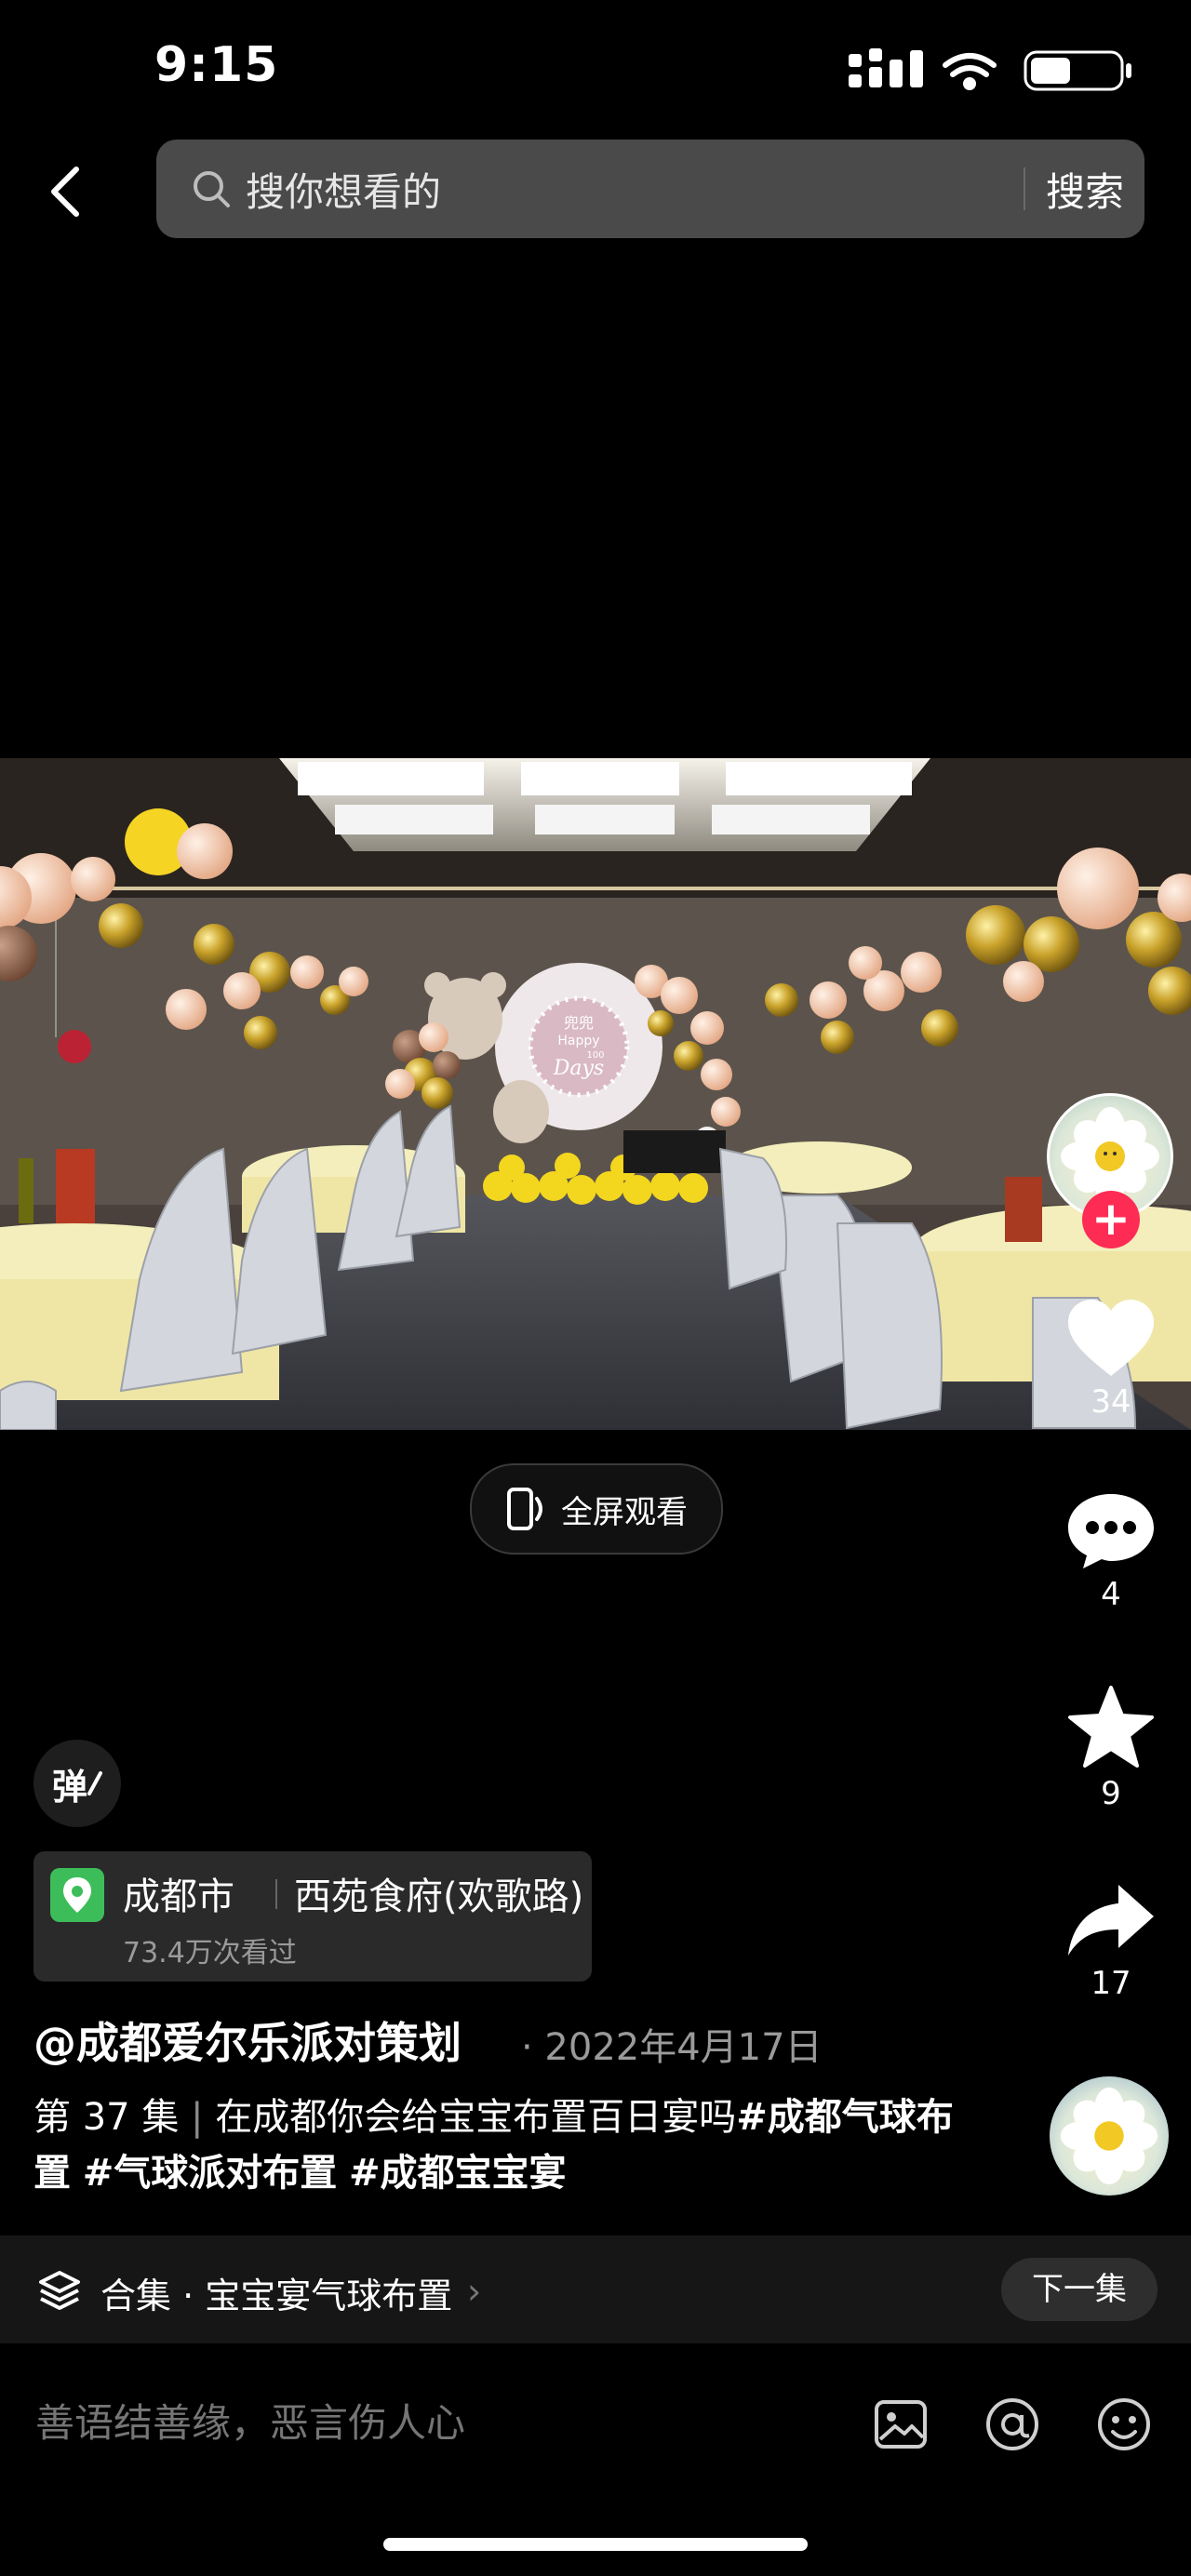  I want to click on location-city: 成都市, so click(178, 1896).